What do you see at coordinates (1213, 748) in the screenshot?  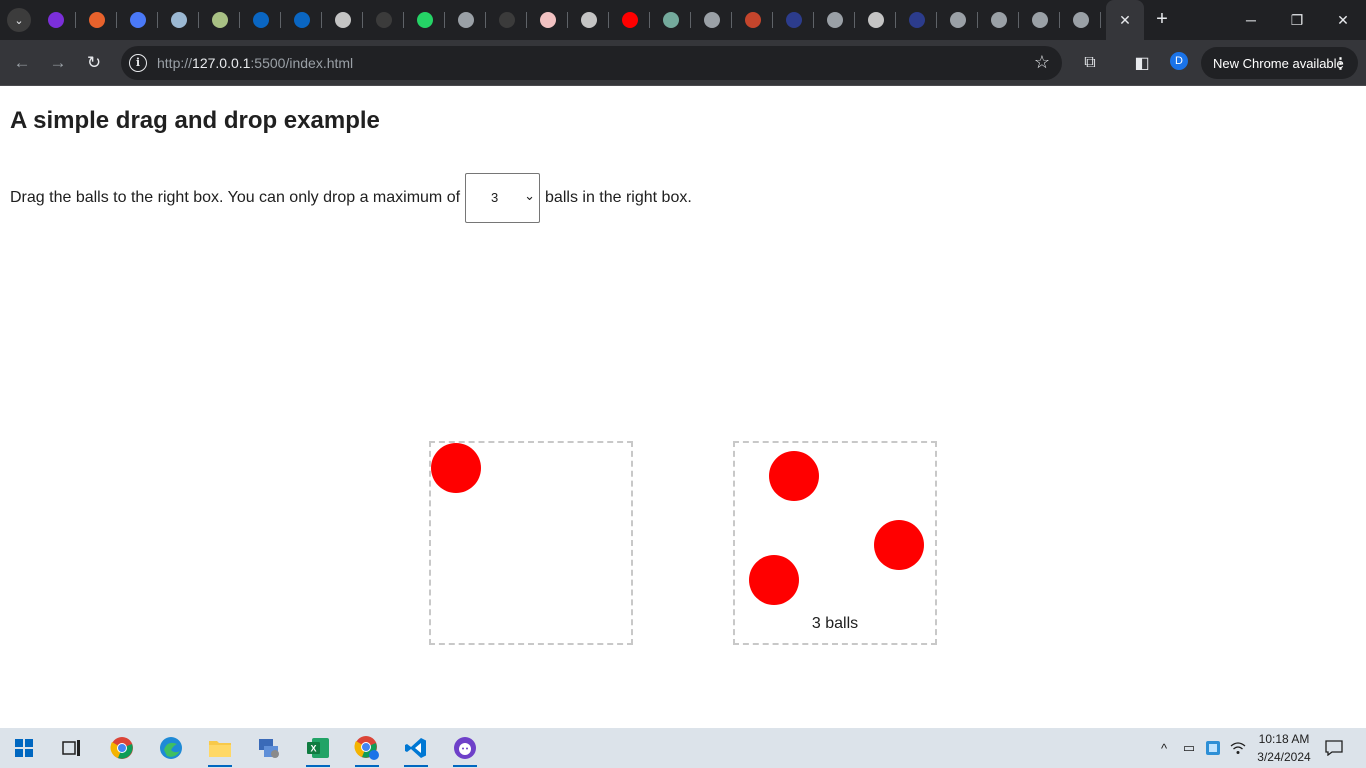 I see `network-status-icon` at bounding box center [1213, 748].